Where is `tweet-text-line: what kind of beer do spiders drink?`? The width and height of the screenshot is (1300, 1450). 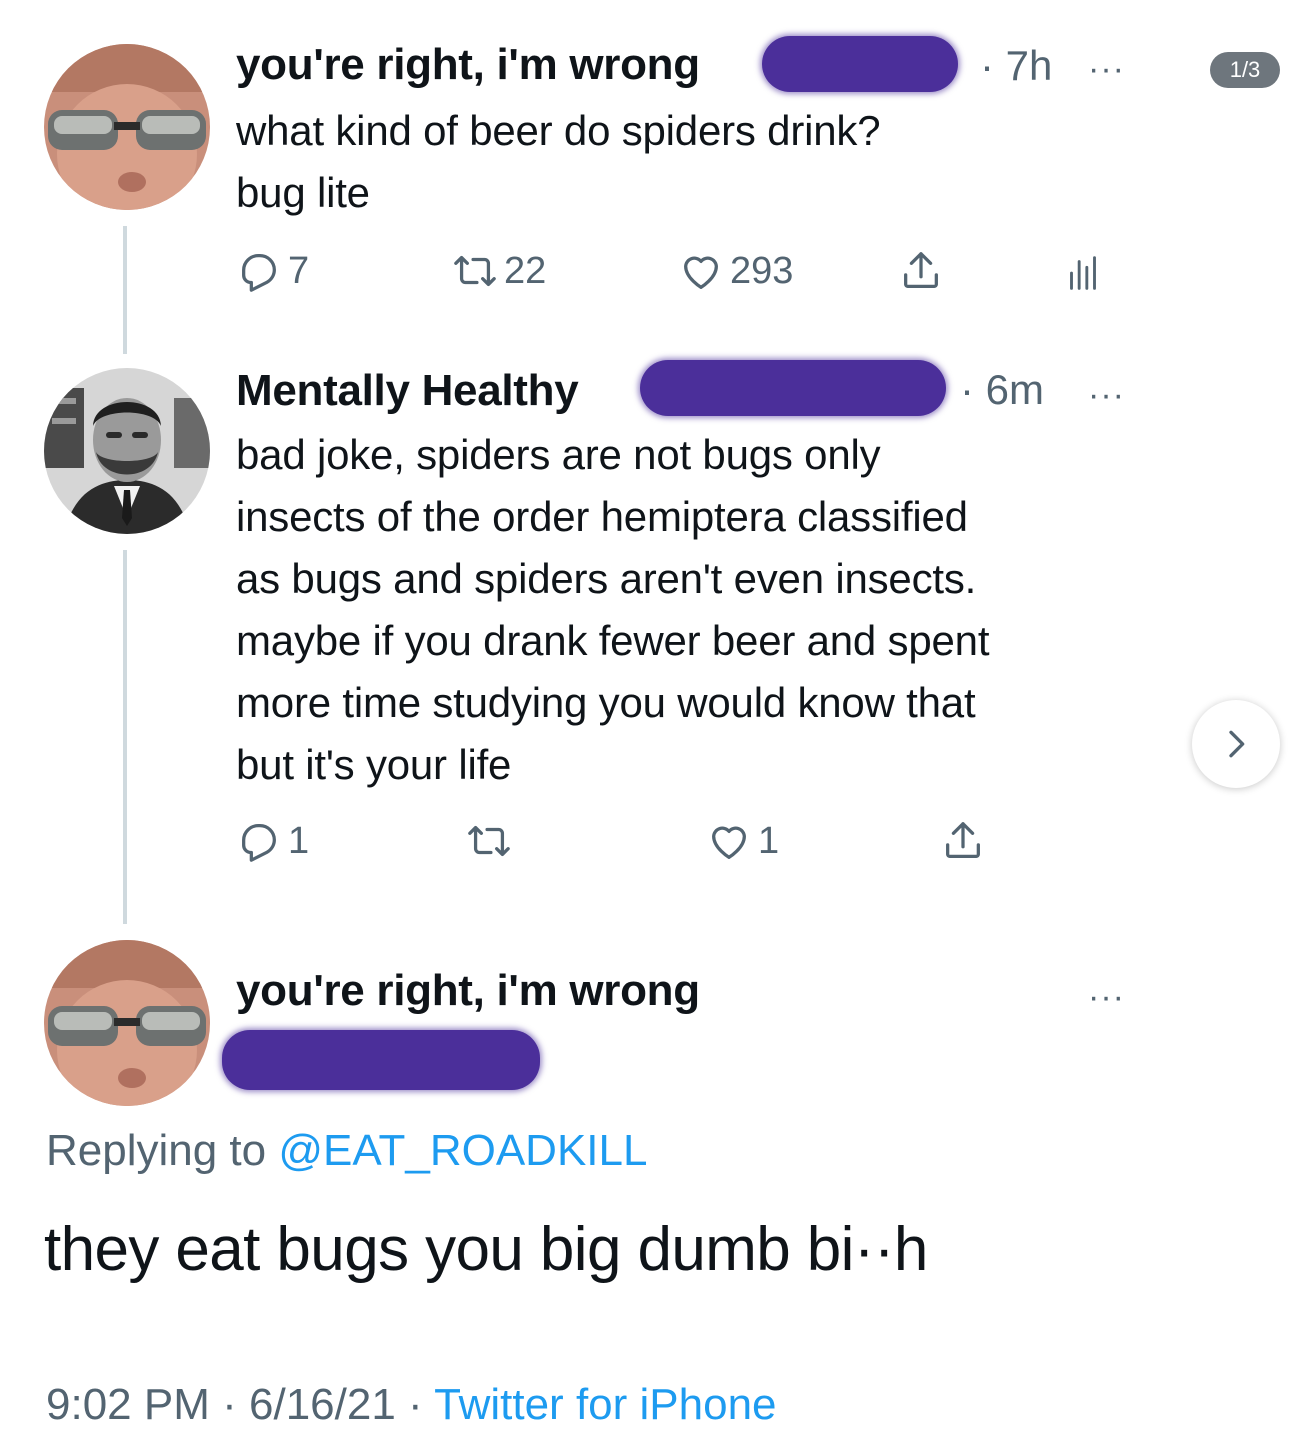
tweet-text-line: what kind of beer do spiders drink? is located at coordinates (558, 130).